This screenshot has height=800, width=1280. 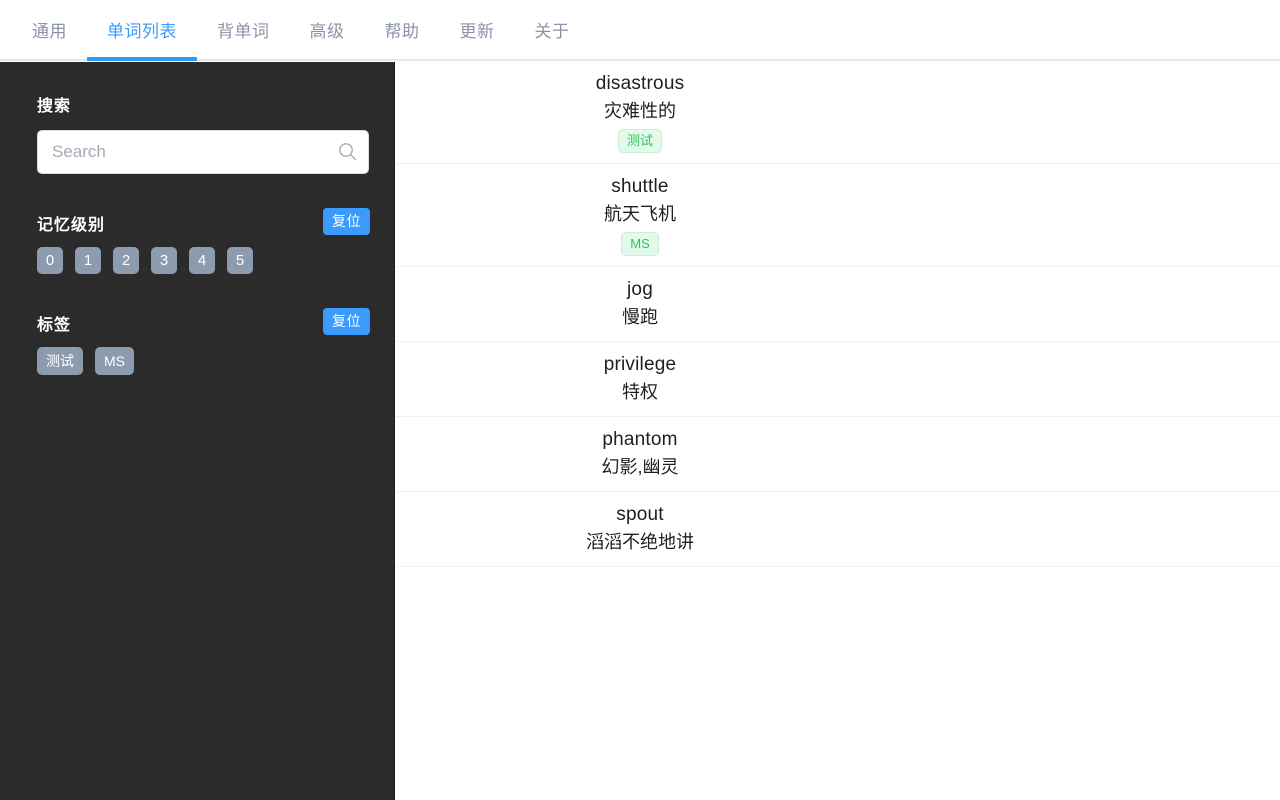 What do you see at coordinates (346, 321) in the screenshot?
I see `tags-reset-button: 复位` at bounding box center [346, 321].